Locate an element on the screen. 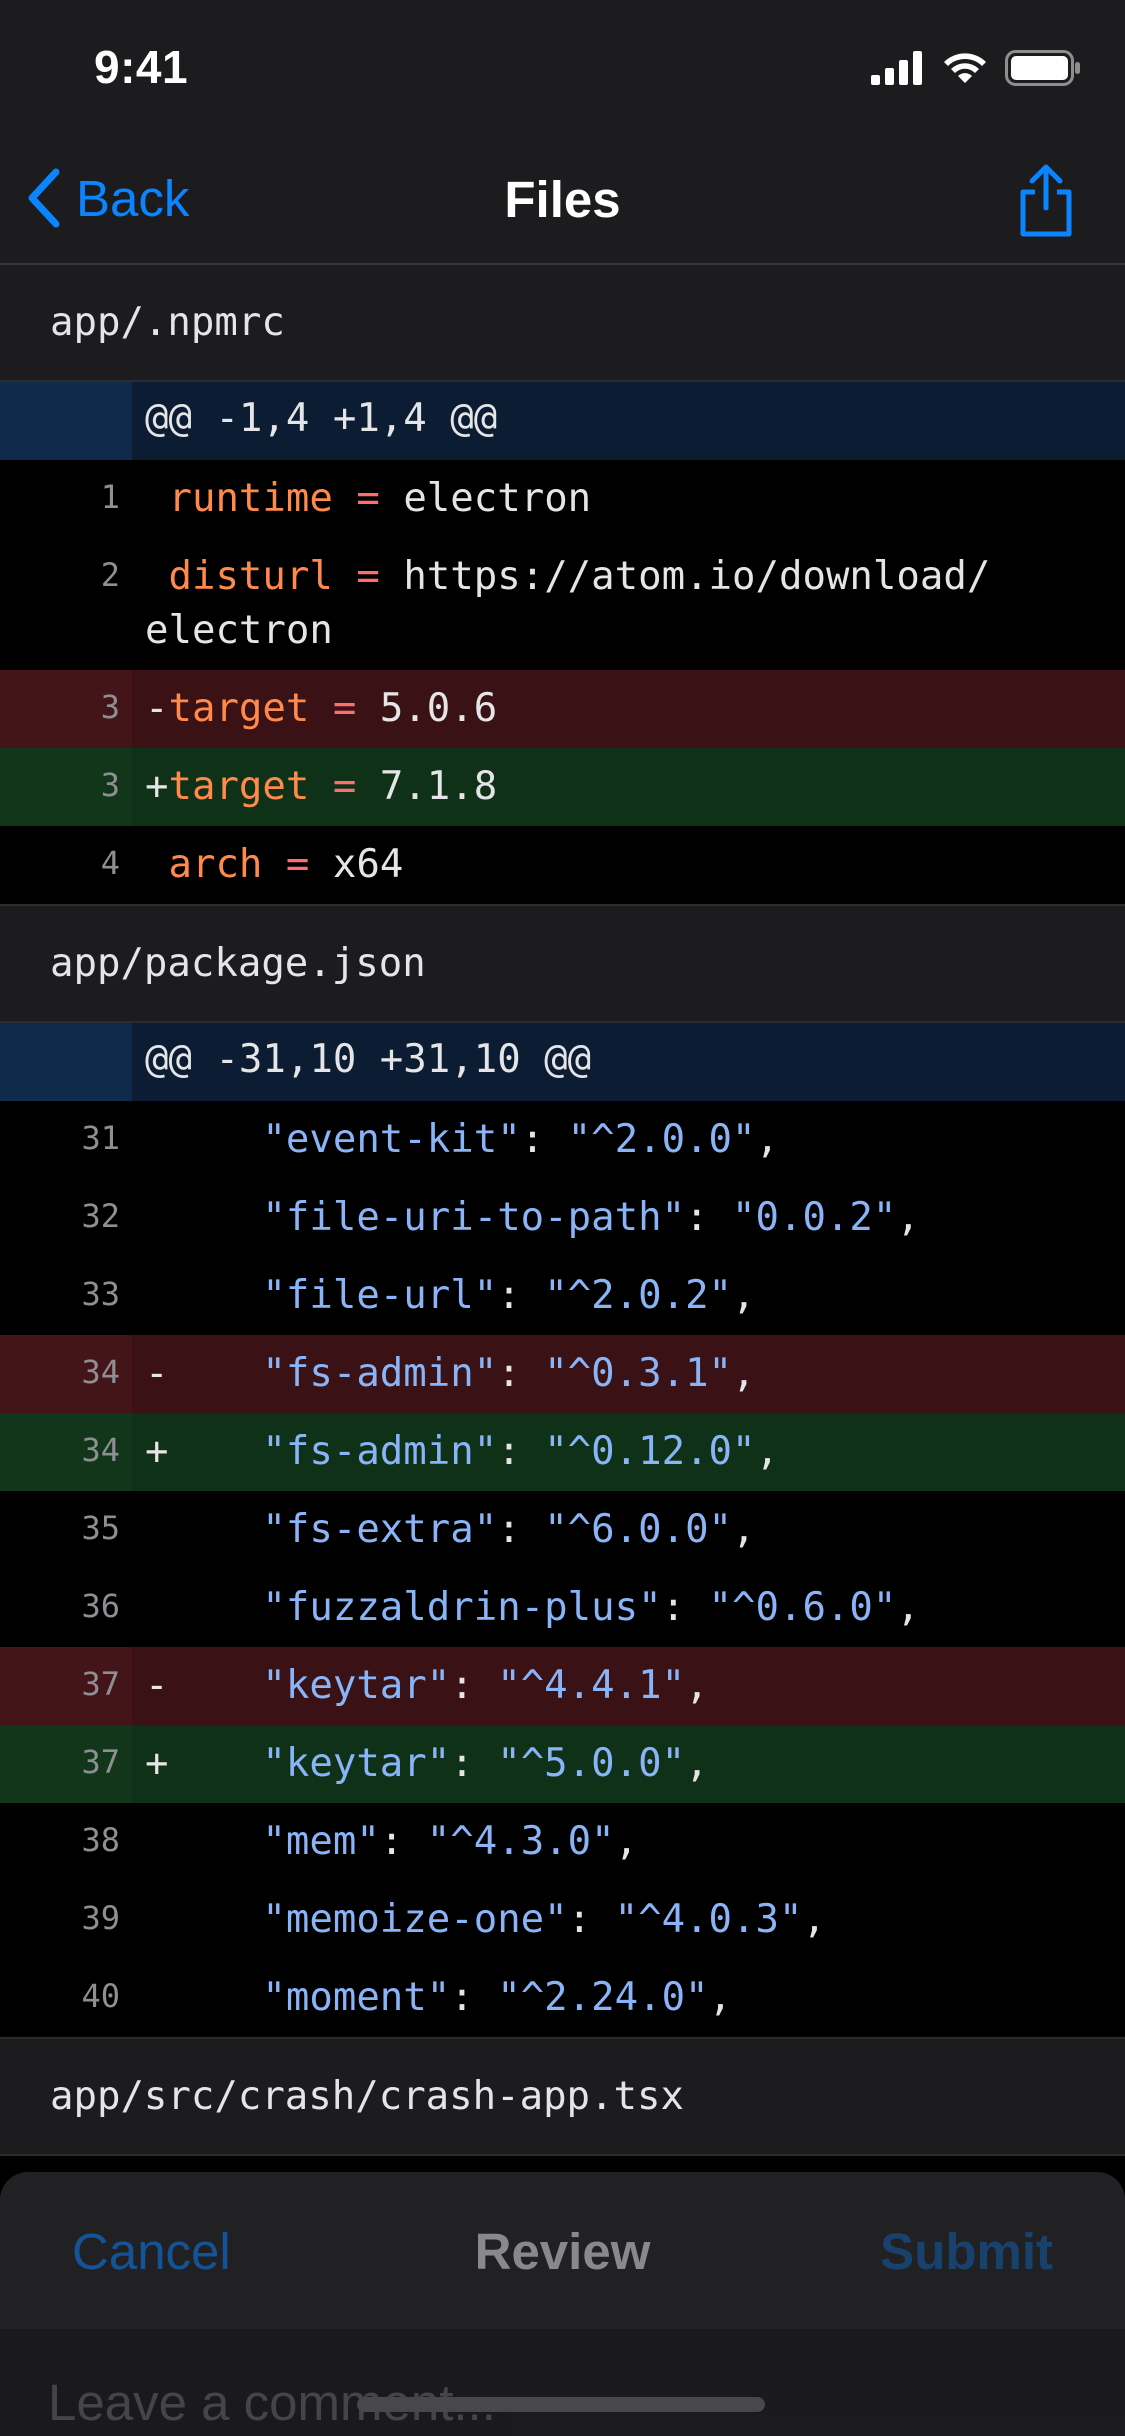 This screenshot has height=2436, width=1125. wifi-icon is located at coordinates (965, 68).